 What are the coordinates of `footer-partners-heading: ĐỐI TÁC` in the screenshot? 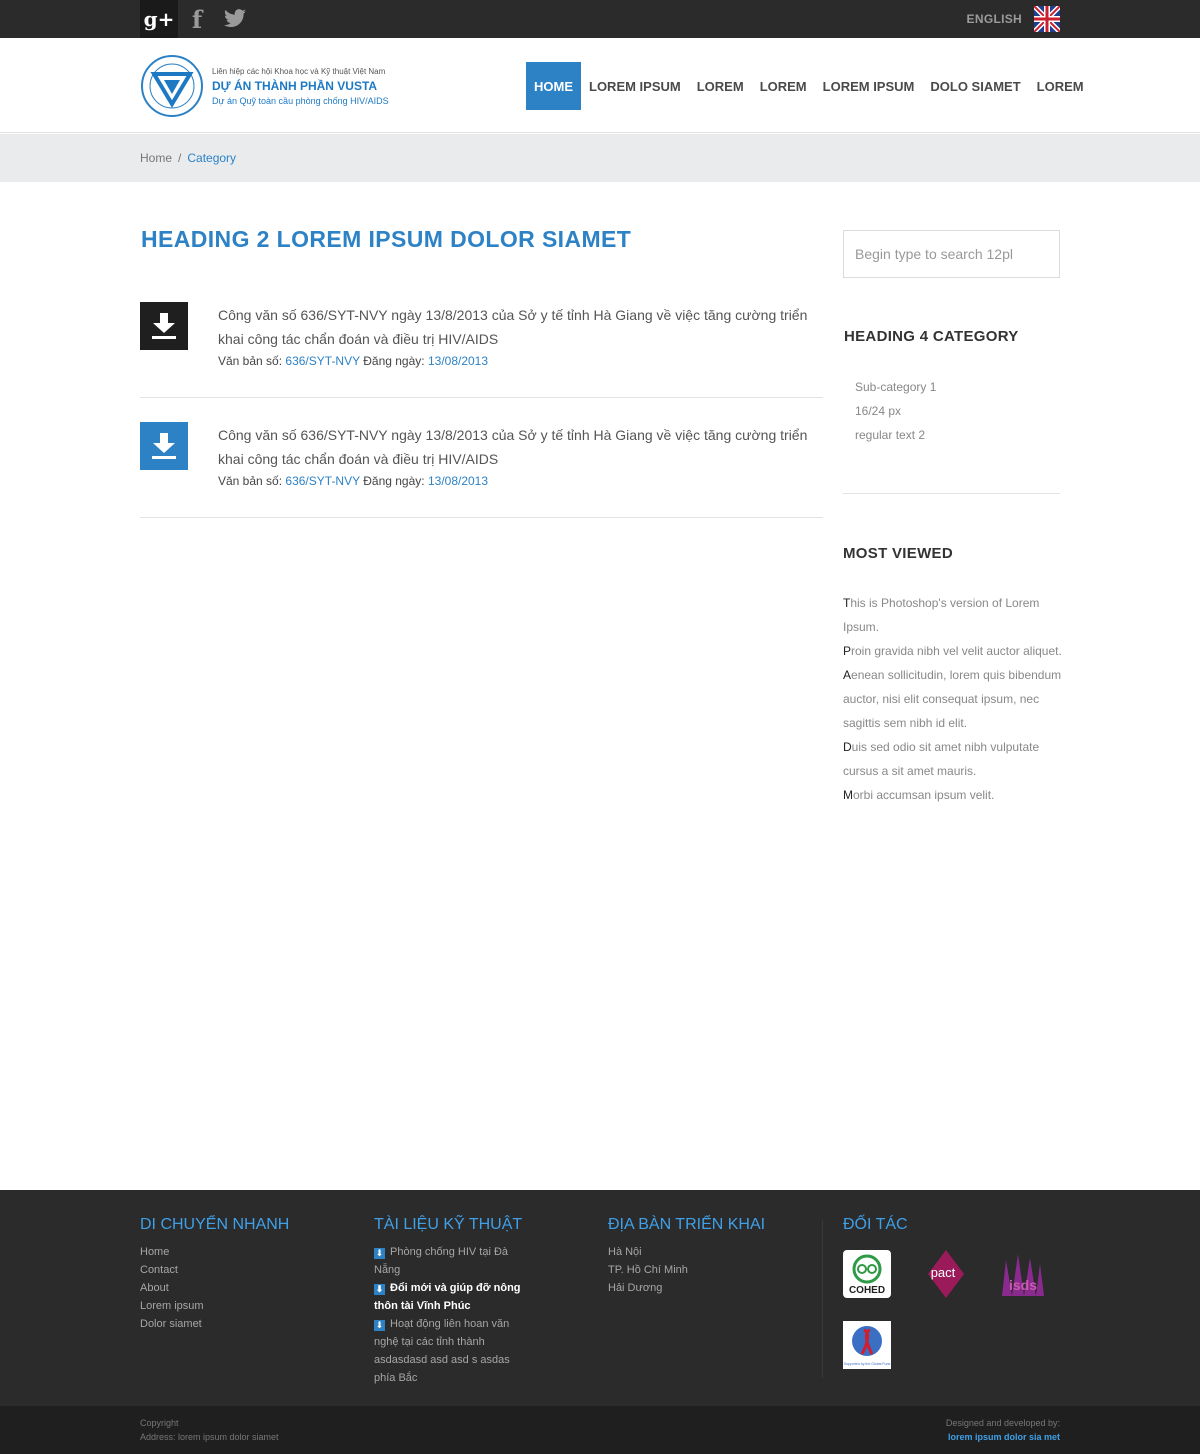 It's located at (875, 1224).